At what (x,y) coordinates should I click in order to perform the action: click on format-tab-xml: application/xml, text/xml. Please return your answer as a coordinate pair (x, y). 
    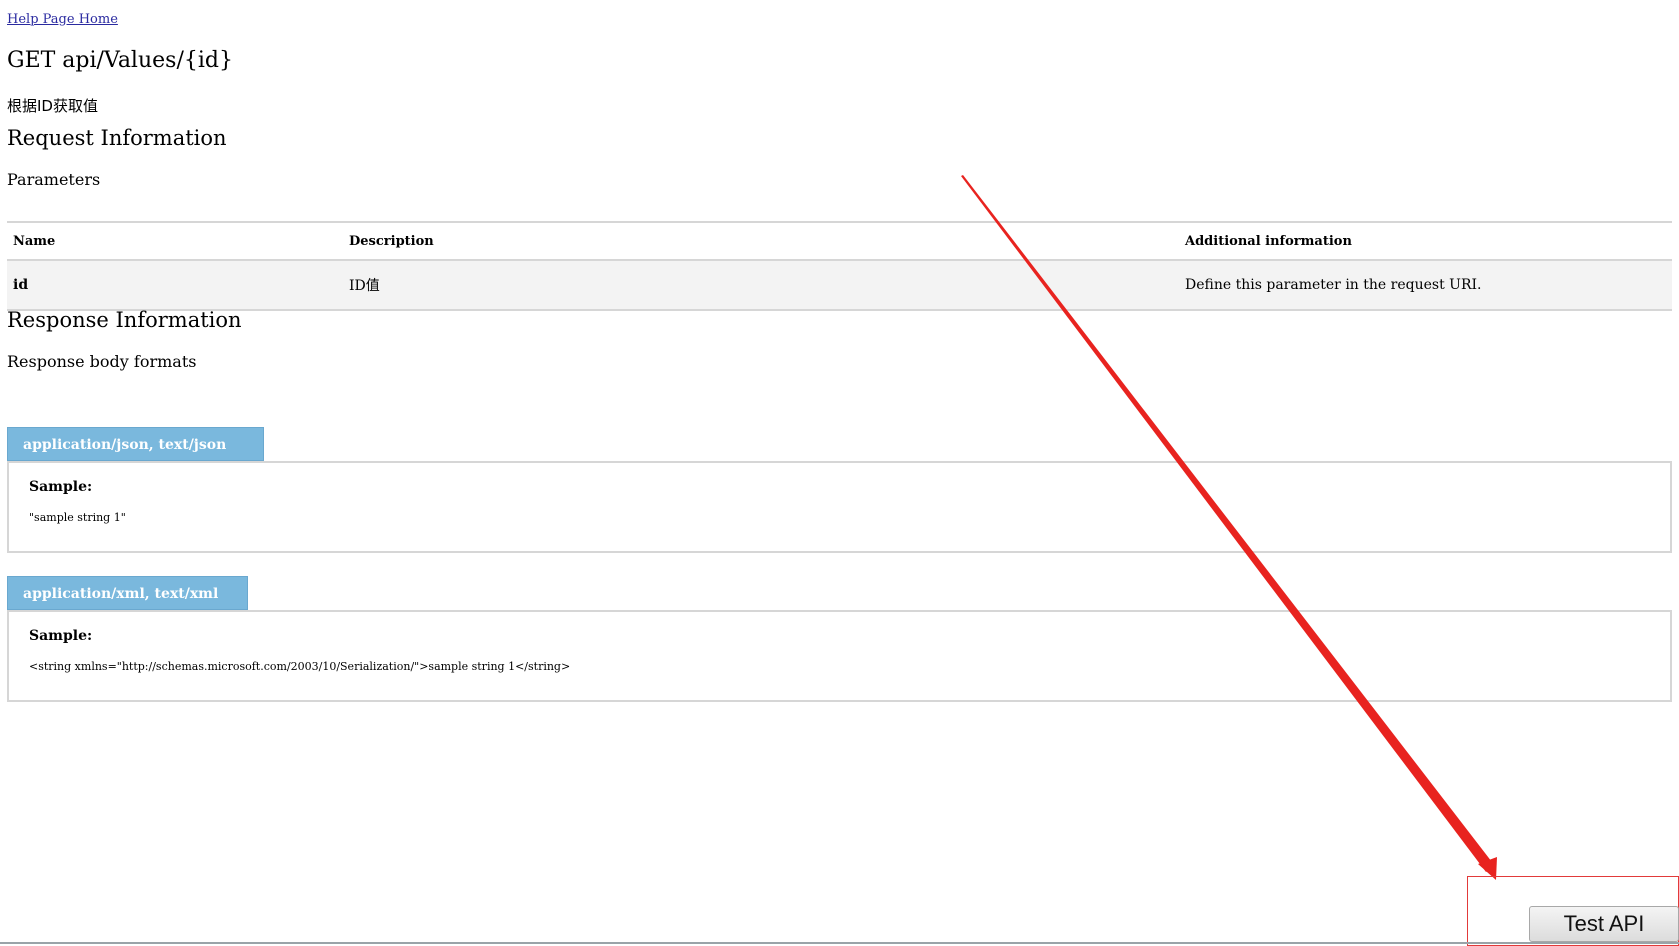
    Looking at the image, I should click on (127, 593).